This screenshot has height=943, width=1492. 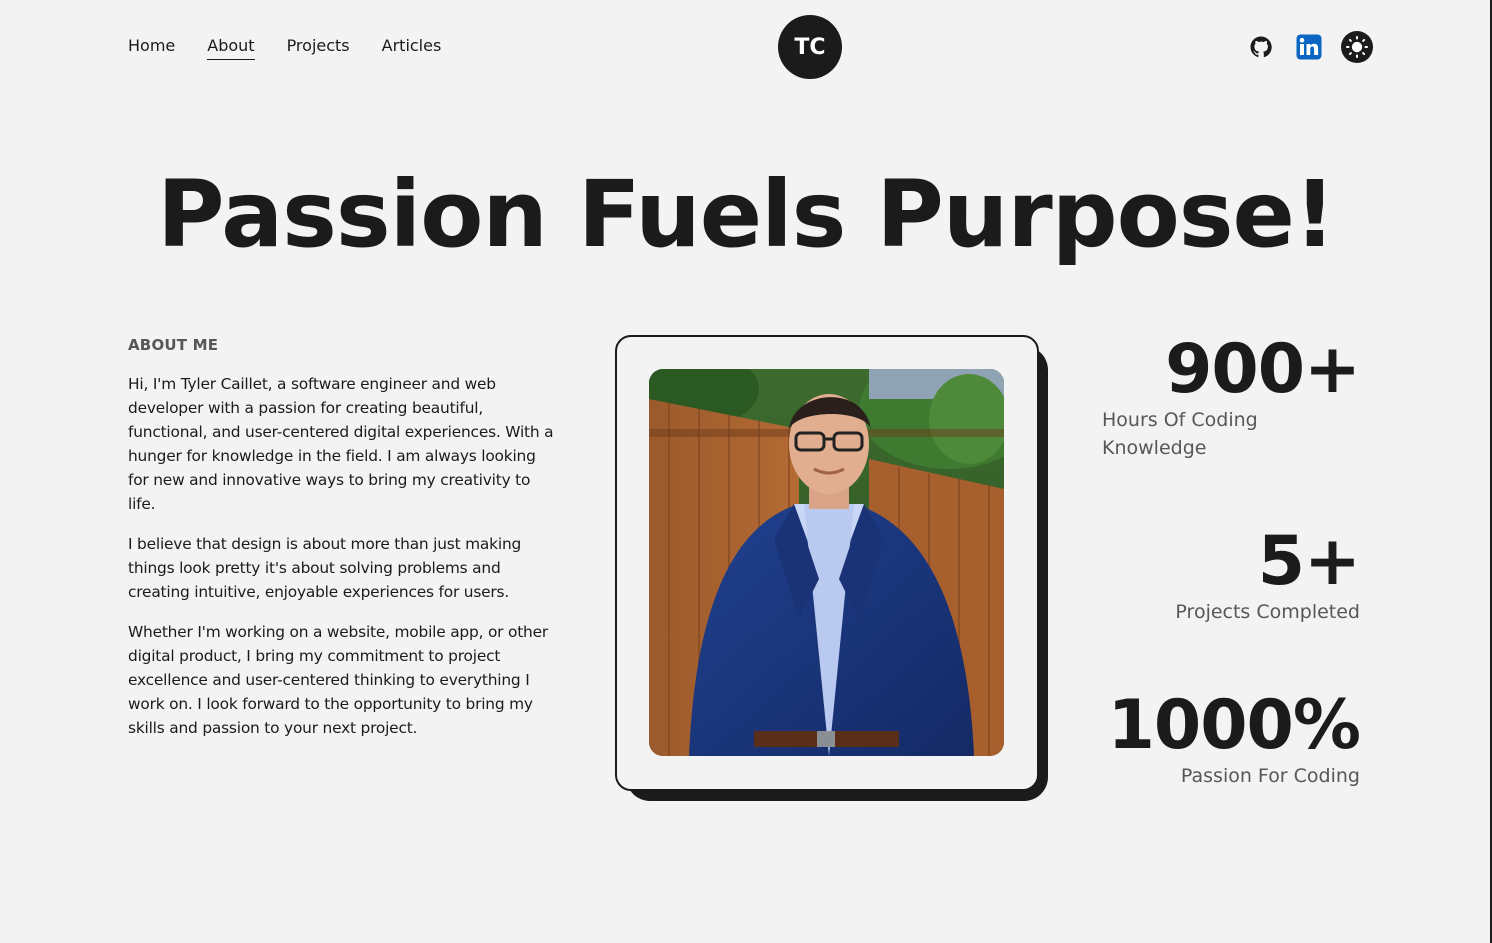 What do you see at coordinates (1309, 561) in the screenshot?
I see `stat-value: 5+` at bounding box center [1309, 561].